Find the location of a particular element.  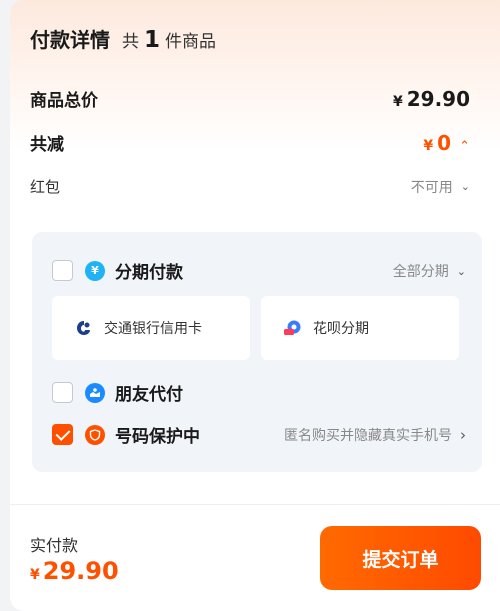

installment-checkbox is located at coordinates (62, 270).